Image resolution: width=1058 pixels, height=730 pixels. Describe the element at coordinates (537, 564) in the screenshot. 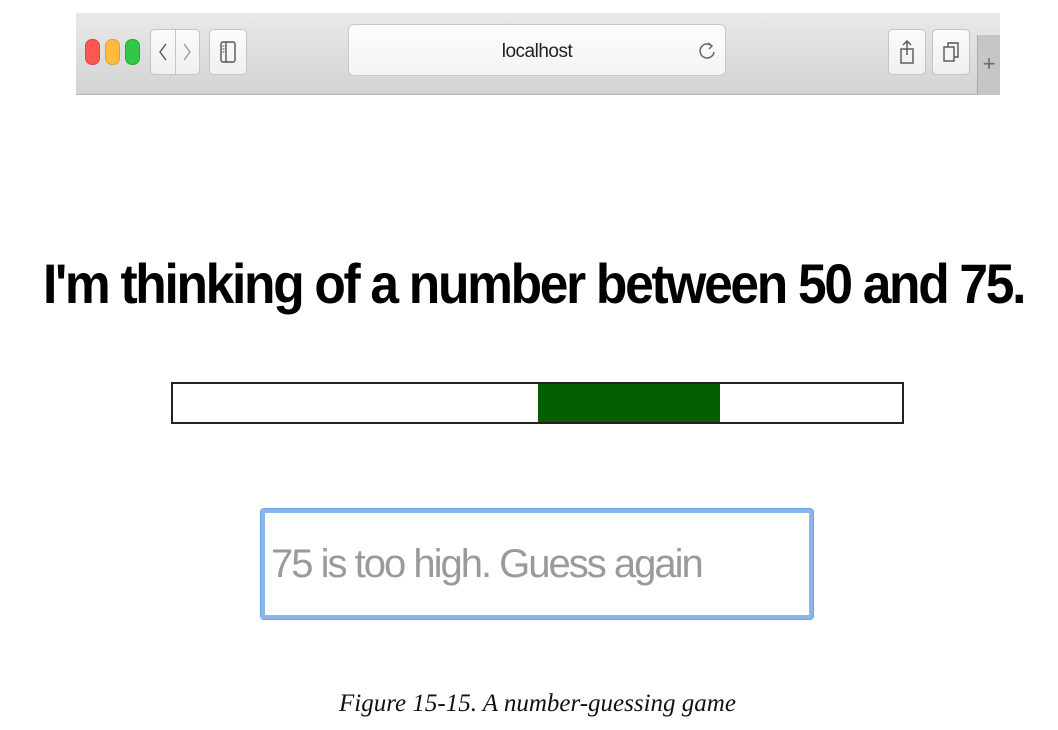

I see `guess-input` at that location.